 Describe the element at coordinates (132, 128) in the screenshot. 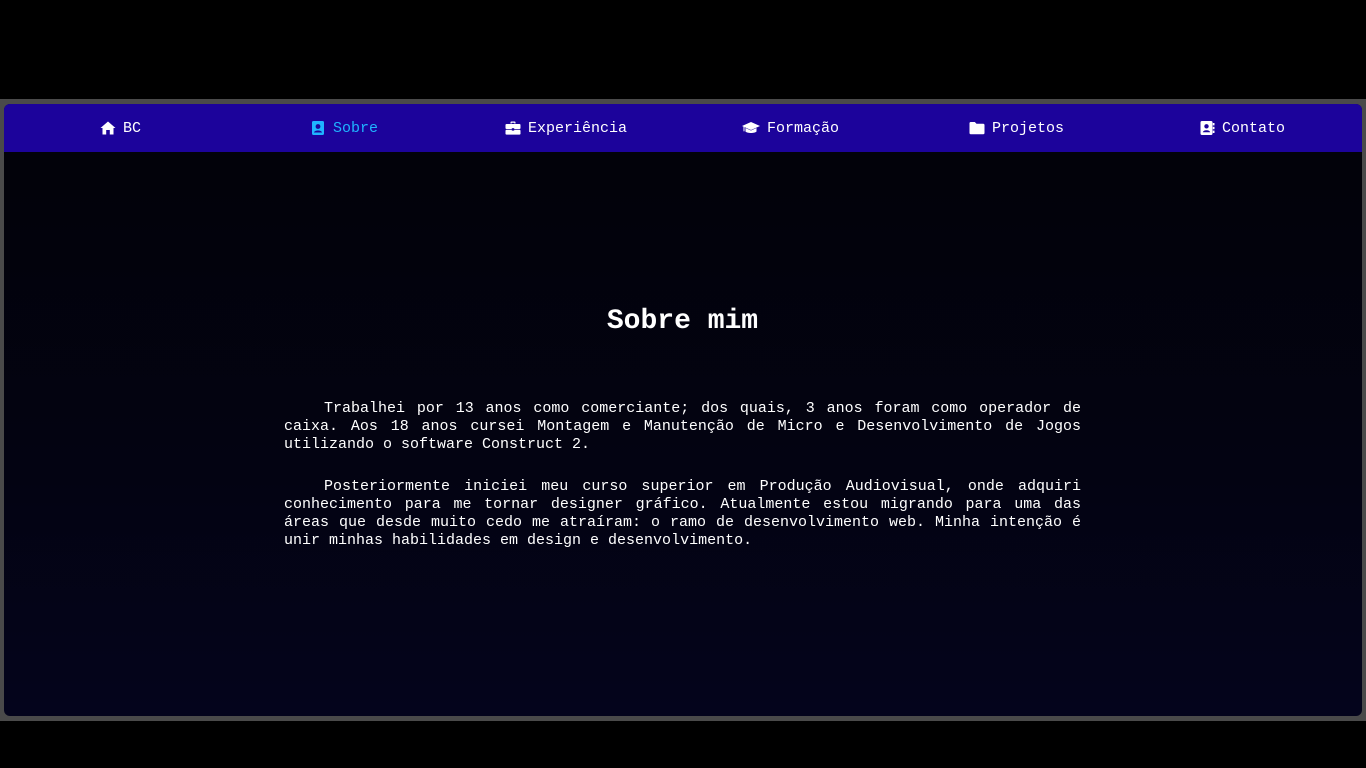

I see `nav-item-label: BC` at that location.